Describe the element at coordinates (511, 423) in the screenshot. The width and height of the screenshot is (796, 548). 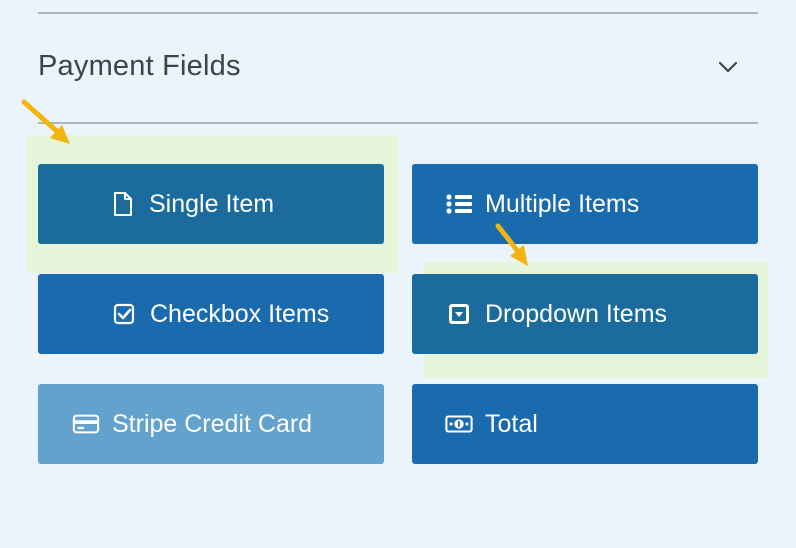
I see `button-label: Total` at that location.